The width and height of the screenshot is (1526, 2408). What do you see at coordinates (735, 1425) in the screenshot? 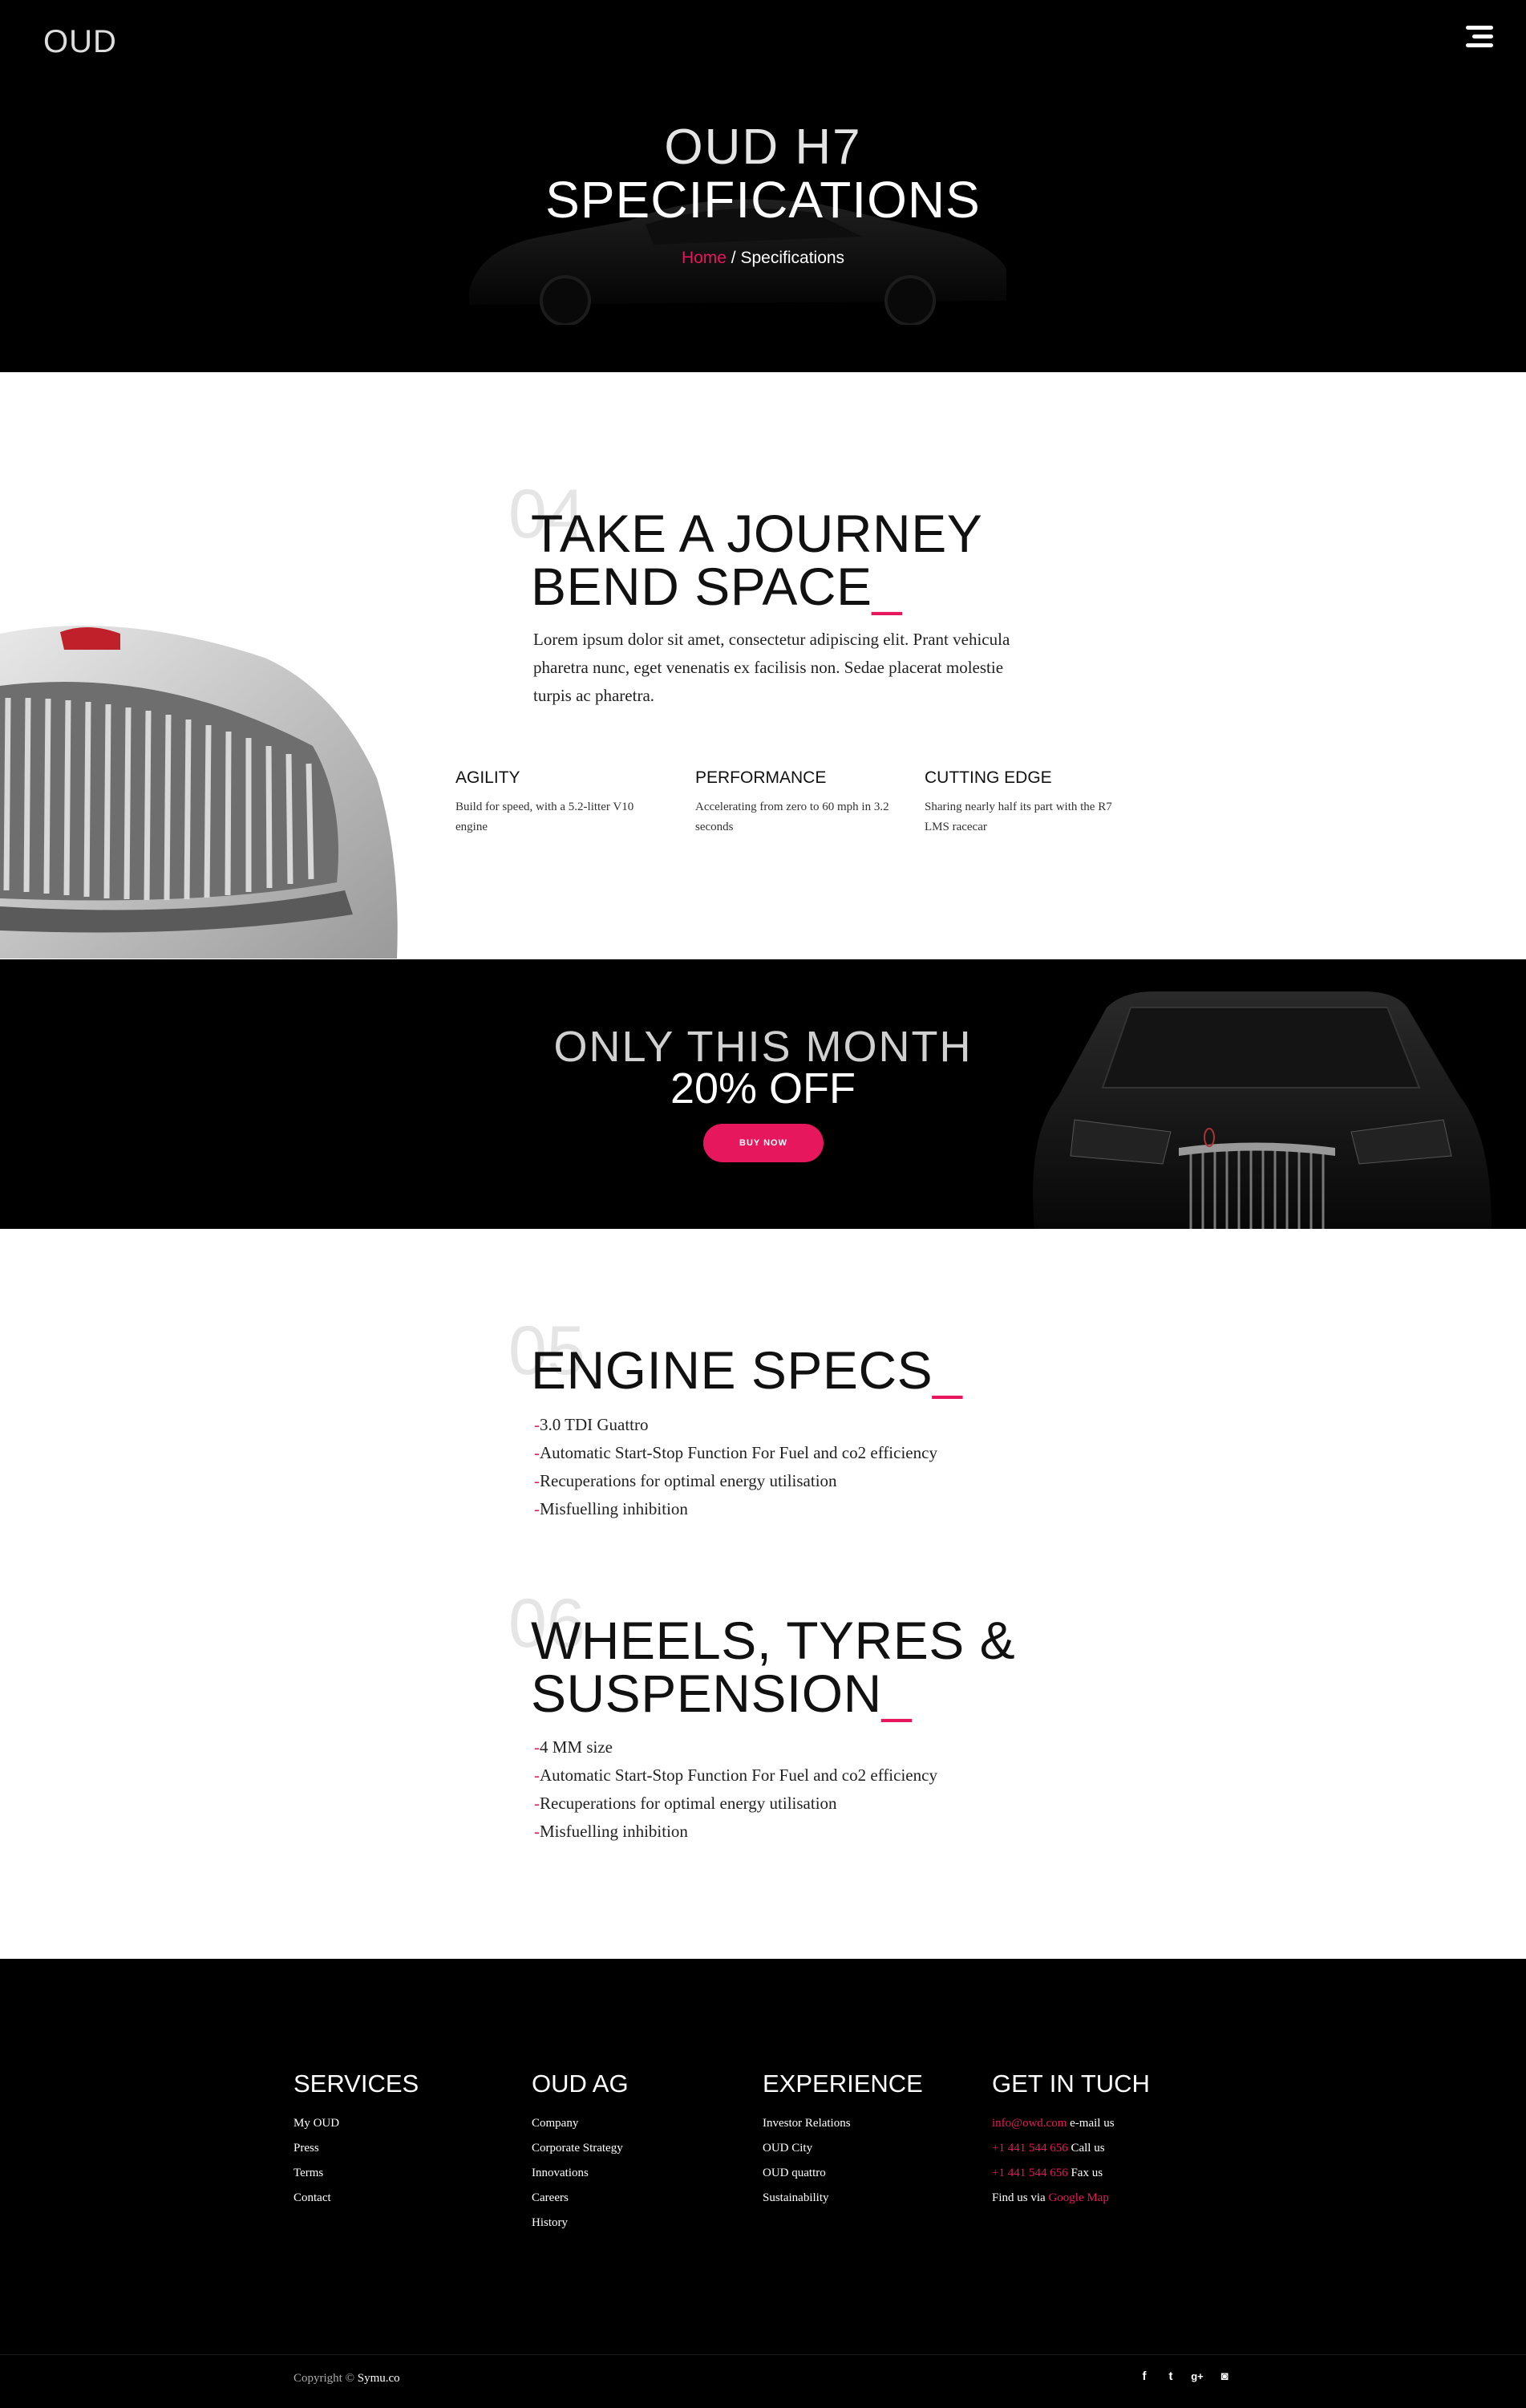
I see `list-item: -3.0 TDI Guattro` at bounding box center [735, 1425].